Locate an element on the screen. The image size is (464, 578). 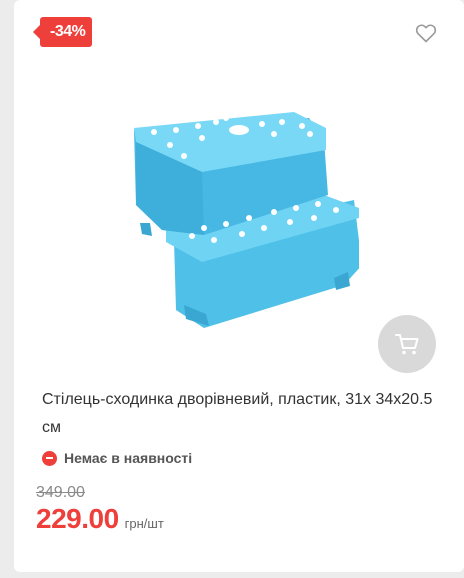
stock-status: Немає в наявності is located at coordinates (117, 458).